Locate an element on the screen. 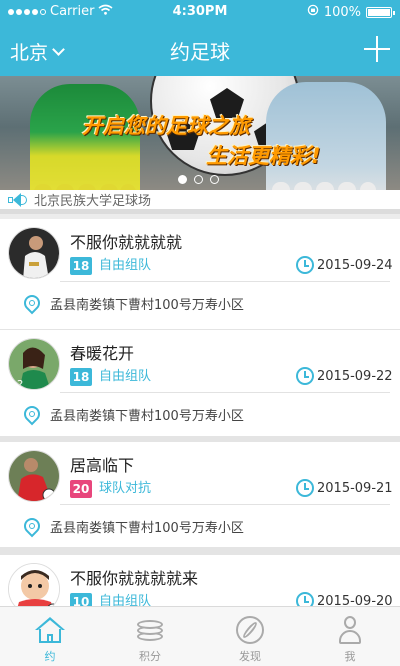  tab-points: 积分 is located at coordinates (150, 636).